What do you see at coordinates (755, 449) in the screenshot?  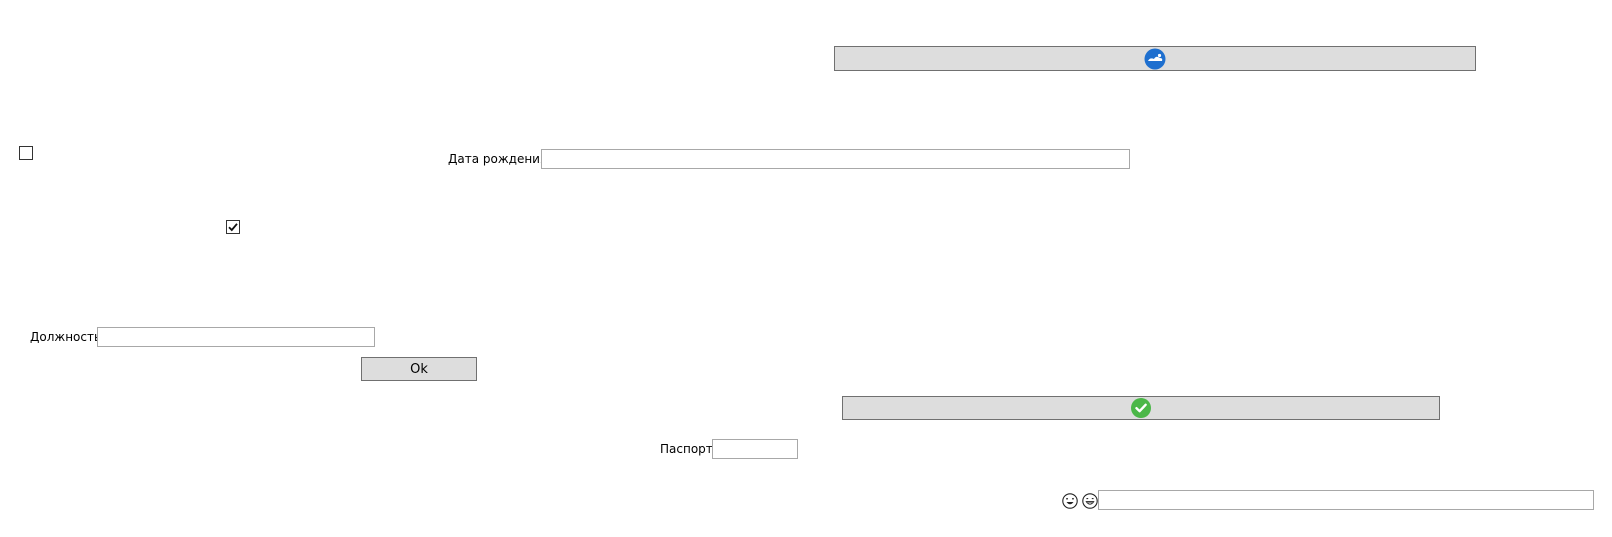 I see `passport-input` at bounding box center [755, 449].